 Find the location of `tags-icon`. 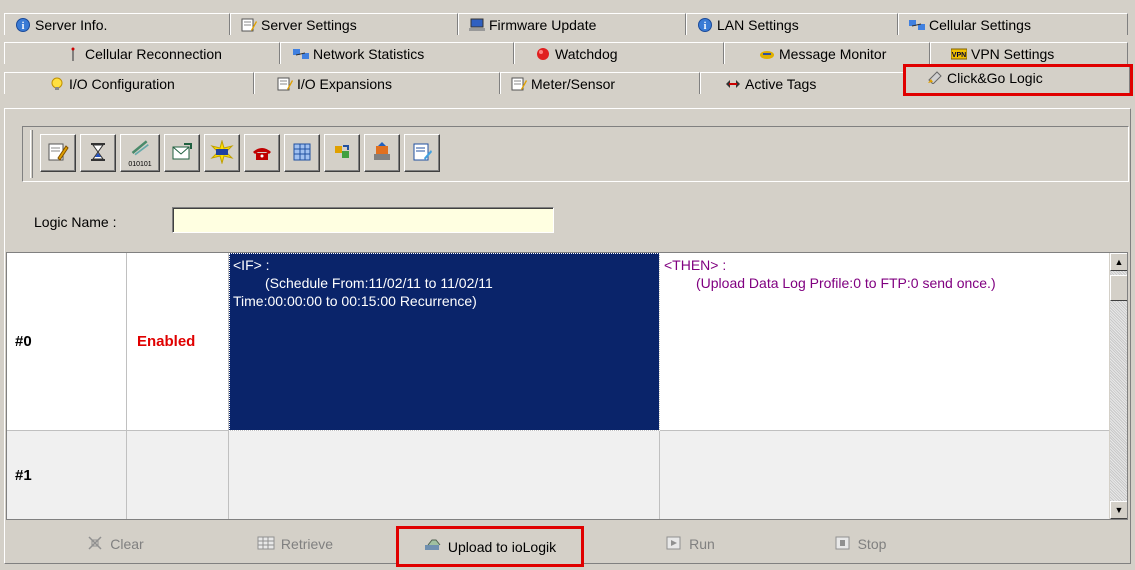

tags-icon is located at coordinates (733, 84).